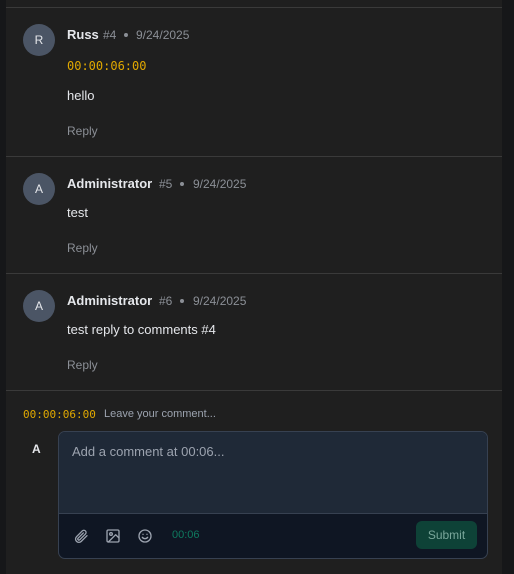 This screenshot has width=514, height=574. Describe the element at coordinates (83, 34) in the screenshot. I see `comment-author: Russ` at that location.